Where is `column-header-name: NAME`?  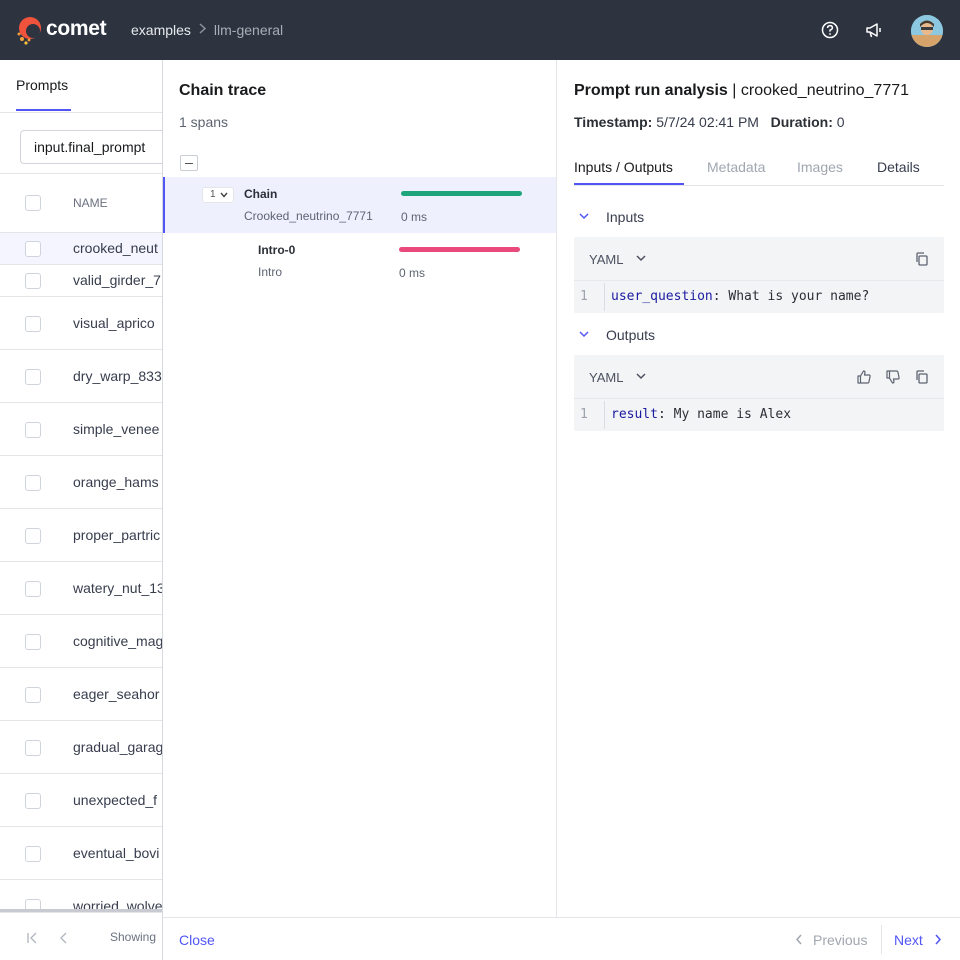 column-header-name: NAME is located at coordinates (90, 203).